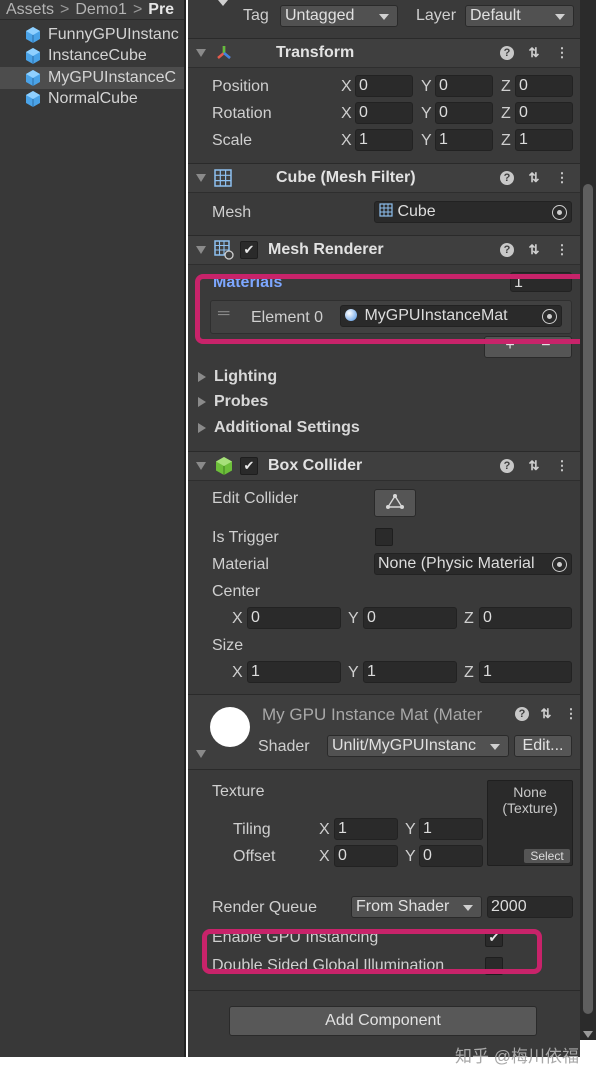 The height and width of the screenshot is (1077, 600). Describe the element at coordinates (294, 618) in the screenshot. I see `center-x-field: 0` at that location.